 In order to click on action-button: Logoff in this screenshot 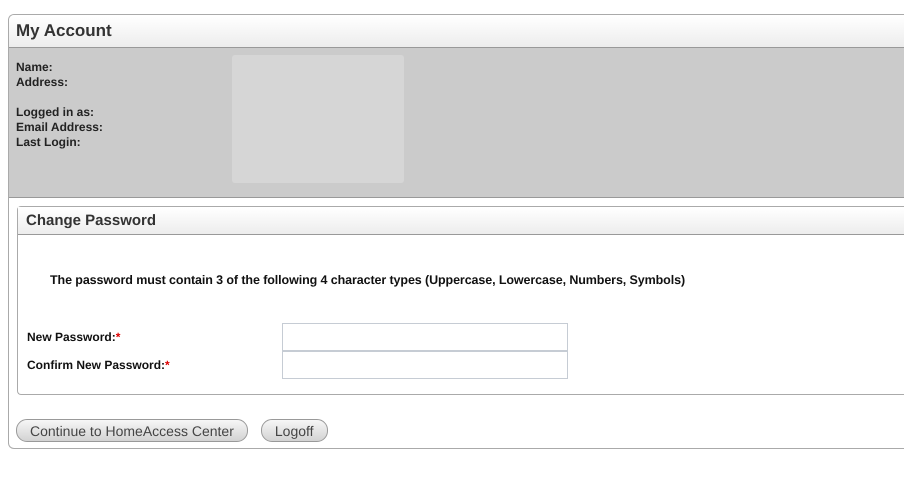, I will do `click(294, 430)`.